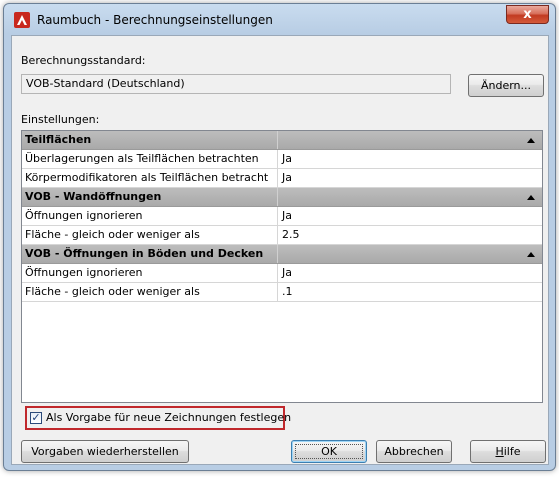 This screenshot has width=559, height=477. I want to click on standard-label: Berechnungsstandard:, so click(83, 60).